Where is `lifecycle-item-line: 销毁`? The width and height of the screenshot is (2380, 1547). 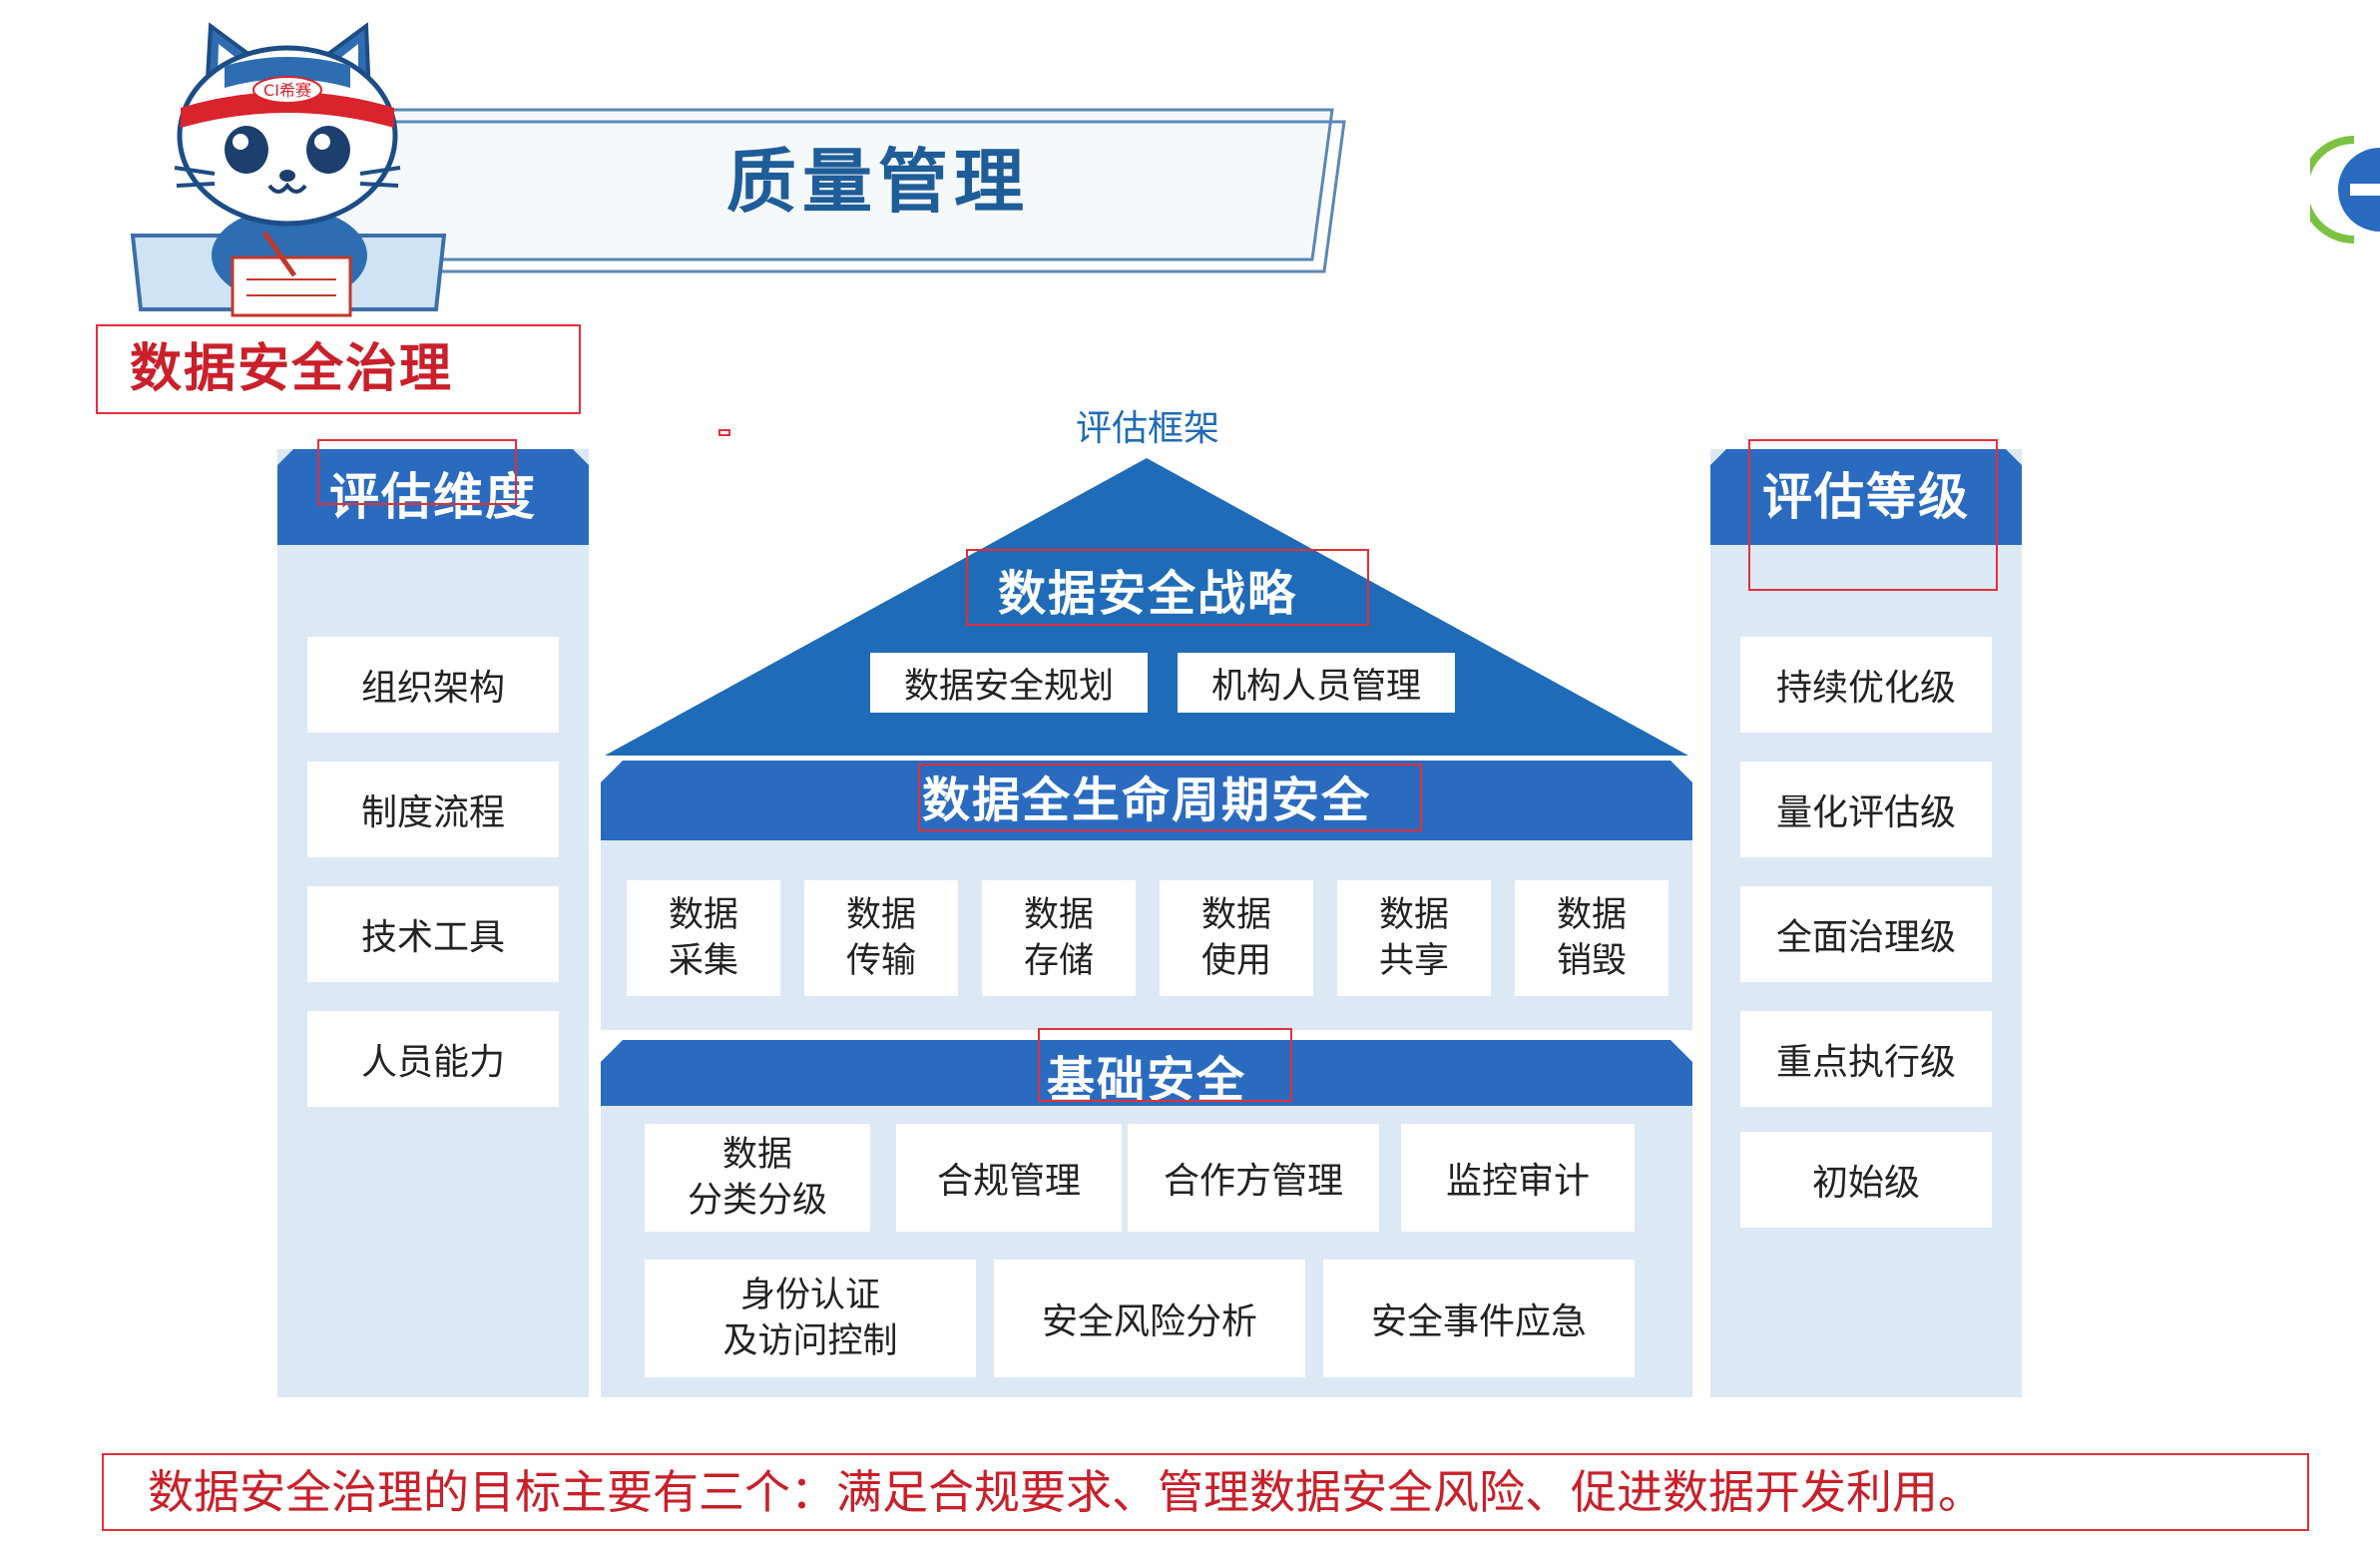 lifecycle-item-line: 销毁 is located at coordinates (1591, 961).